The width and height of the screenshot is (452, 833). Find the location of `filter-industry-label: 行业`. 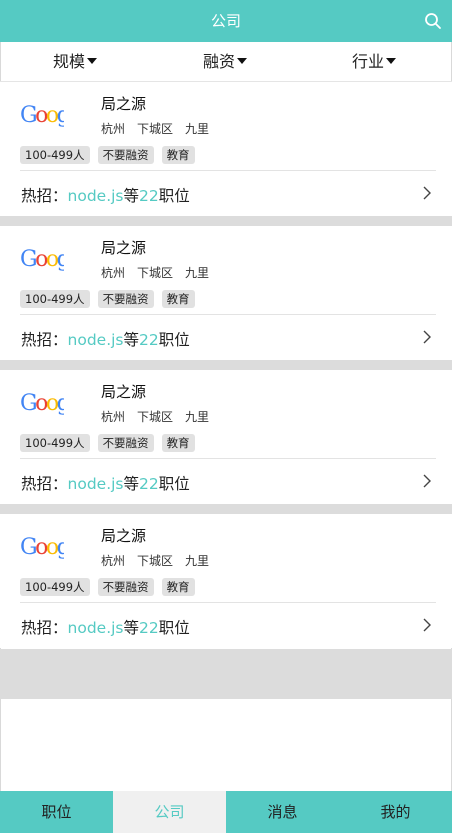

filter-industry-label: 行业 is located at coordinates (368, 61).